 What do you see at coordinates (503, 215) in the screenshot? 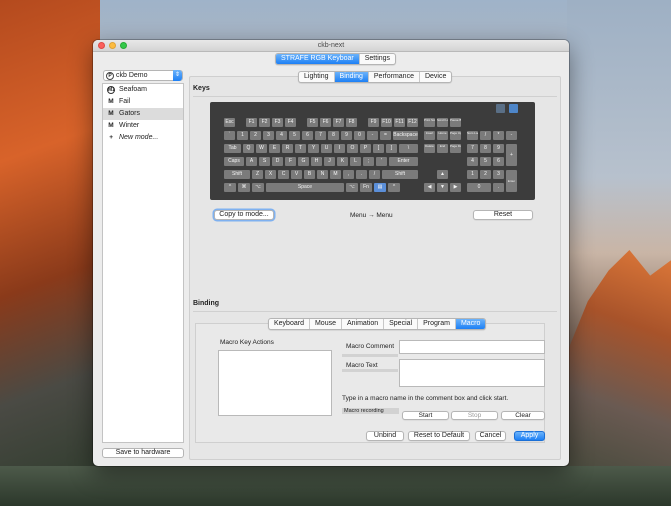
I see `reset-button: Reset` at bounding box center [503, 215].